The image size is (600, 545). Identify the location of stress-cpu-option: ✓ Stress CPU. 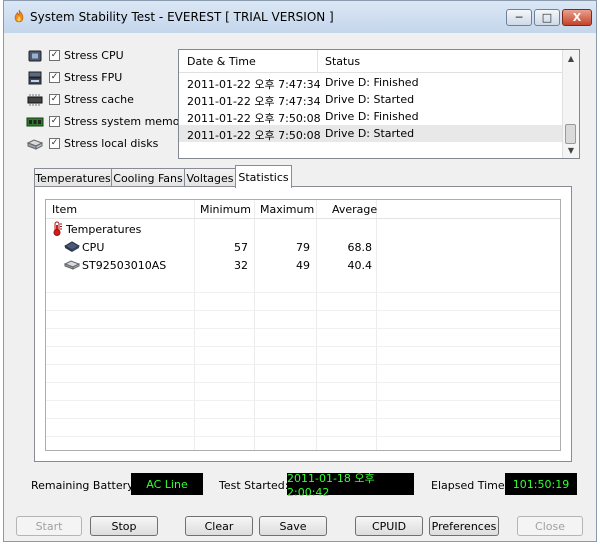
(104, 56).